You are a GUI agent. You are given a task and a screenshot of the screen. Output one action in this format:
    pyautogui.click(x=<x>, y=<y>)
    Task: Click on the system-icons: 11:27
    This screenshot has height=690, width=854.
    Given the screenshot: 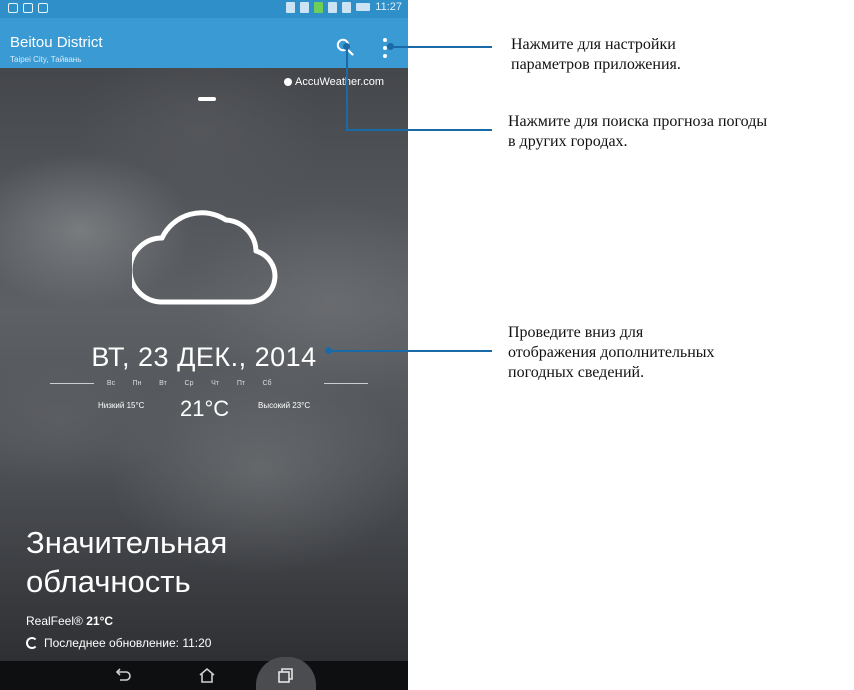 What is the action you would take?
    pyautogui.click(x=344, y=7)
    